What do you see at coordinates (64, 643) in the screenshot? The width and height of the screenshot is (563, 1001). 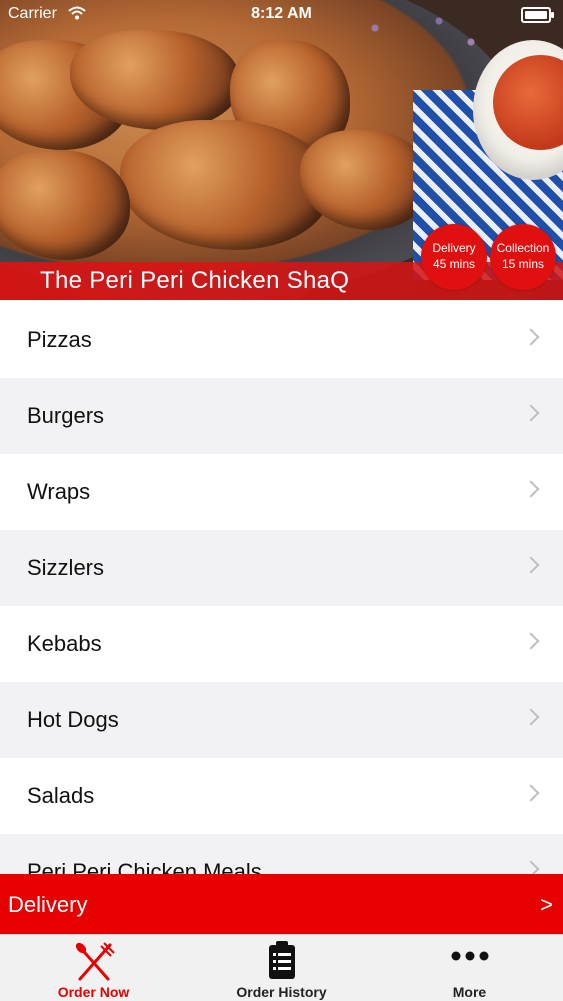 I see `category-label: Kebabs` at bounding box center [64, 643].